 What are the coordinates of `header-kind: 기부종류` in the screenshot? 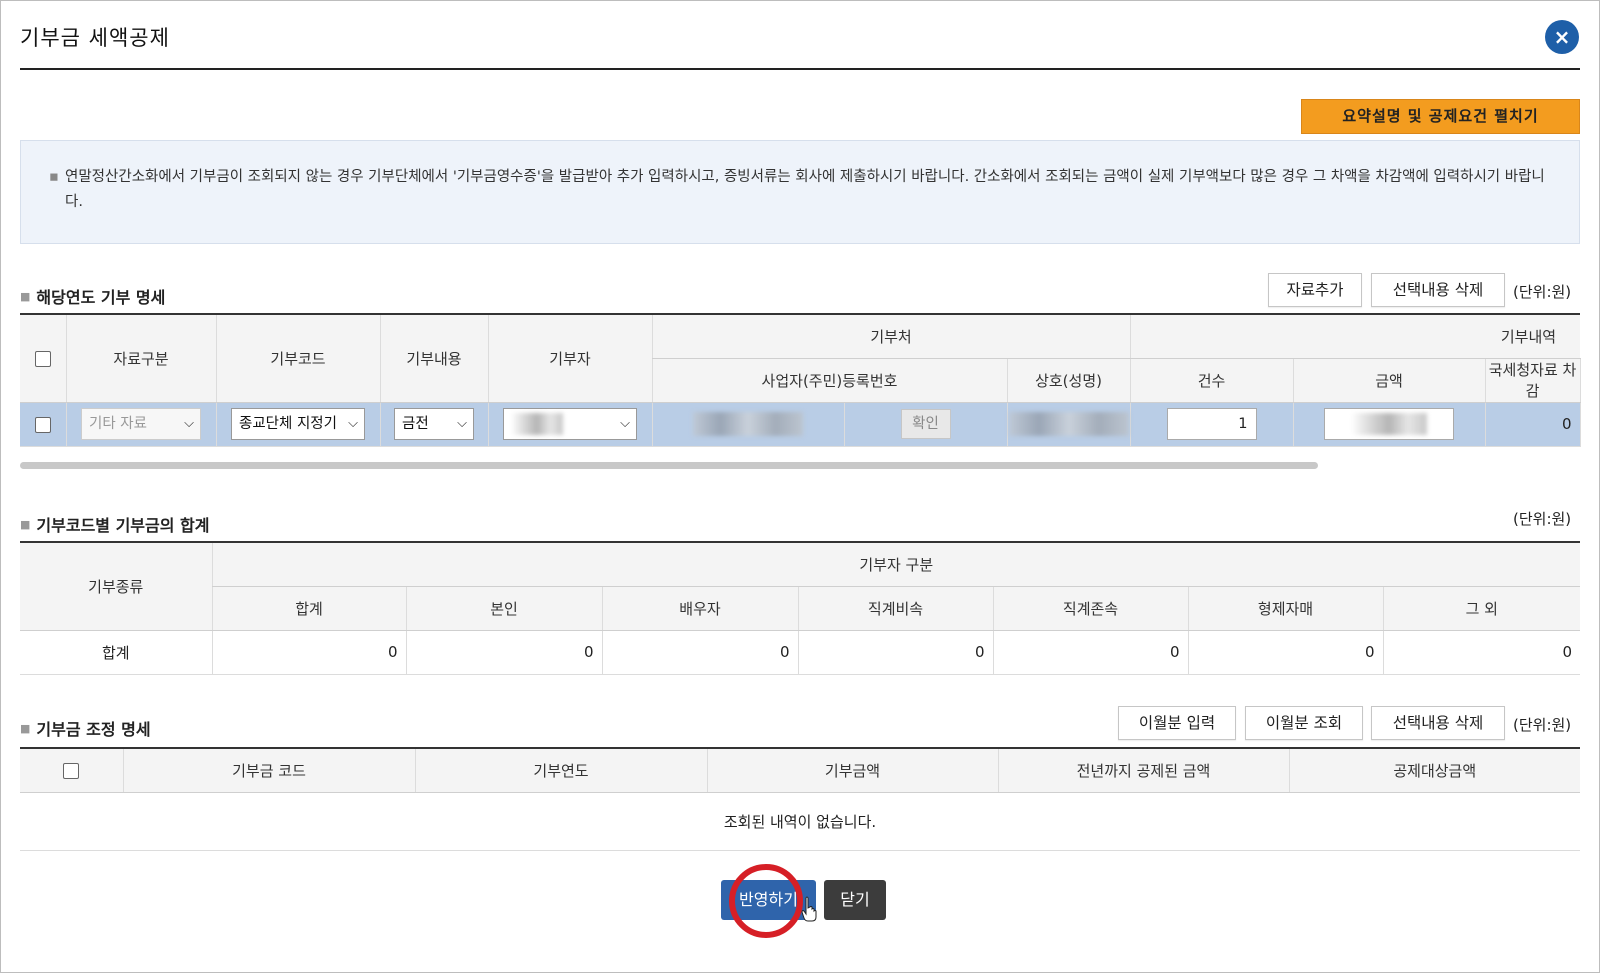 It's located at (116, 586).